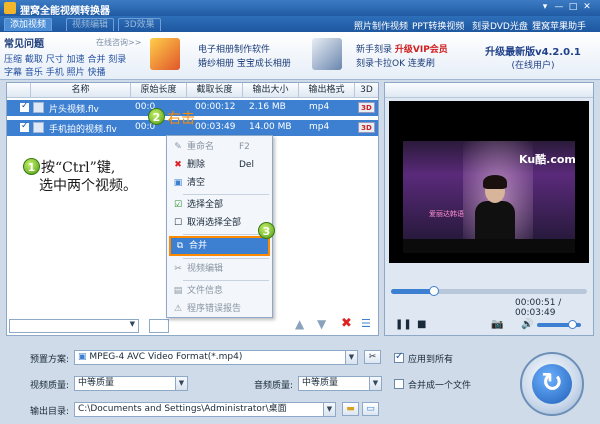  I want to click on preset-select: ▣ MPEG-4 AVC Video Format(*.mp4) ▼, so click(216, 357).